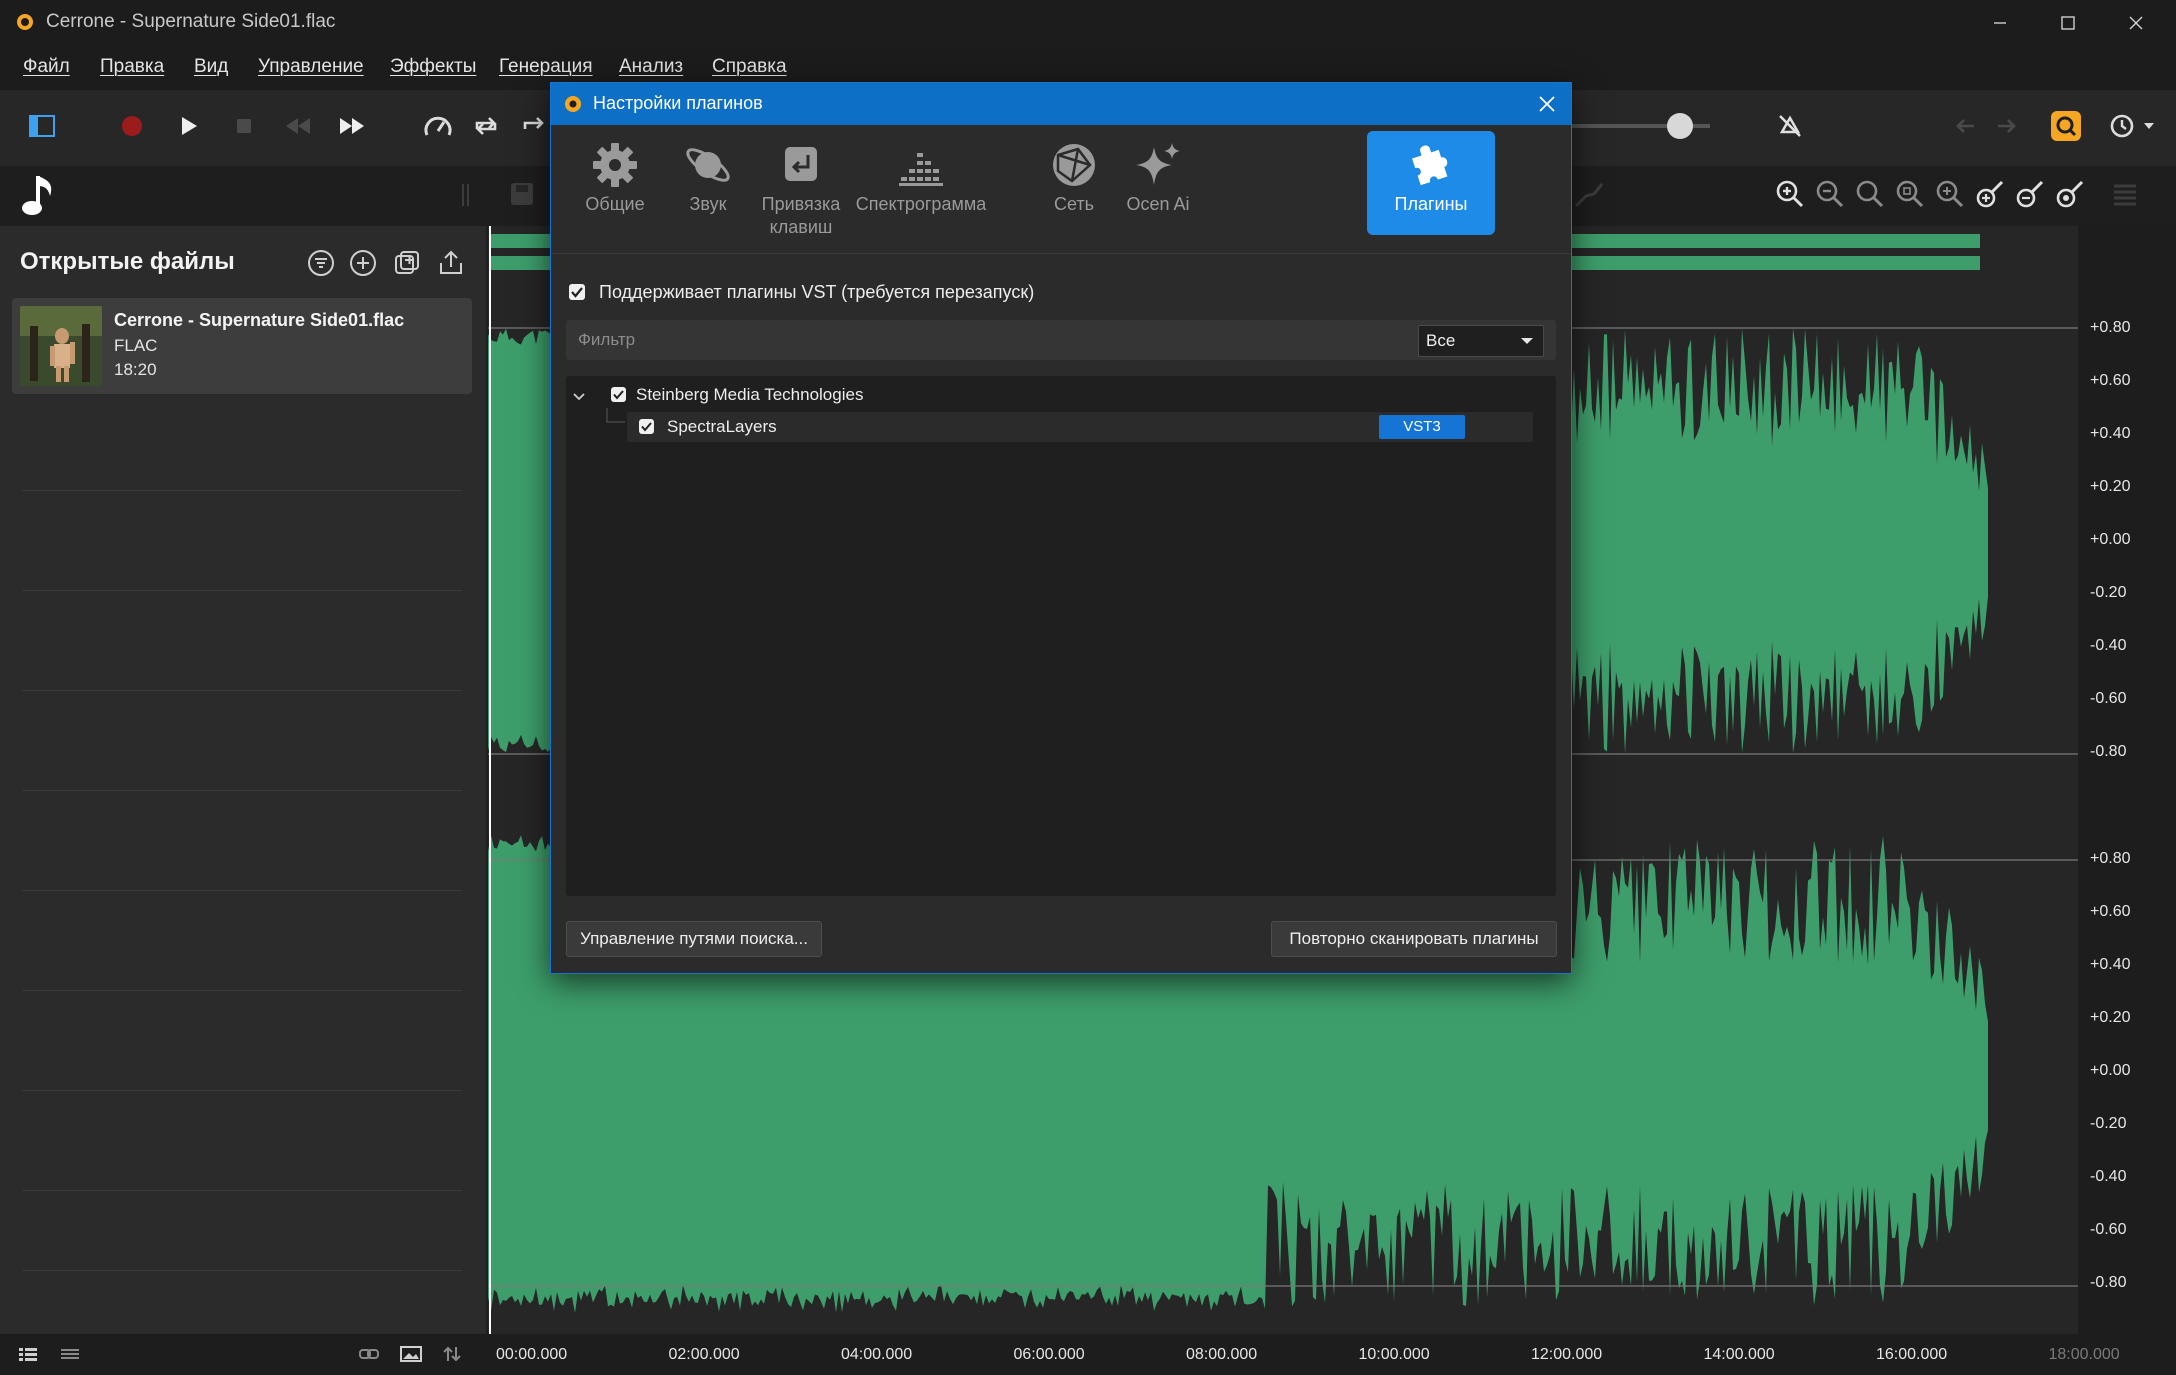 Image resolution: width=2176 pixels, height=1375 pixels. What do you see at coordinates (1790, 126) in the screenshot?
I see `auto-scroll-icon` at bounding box center [1790, 126].